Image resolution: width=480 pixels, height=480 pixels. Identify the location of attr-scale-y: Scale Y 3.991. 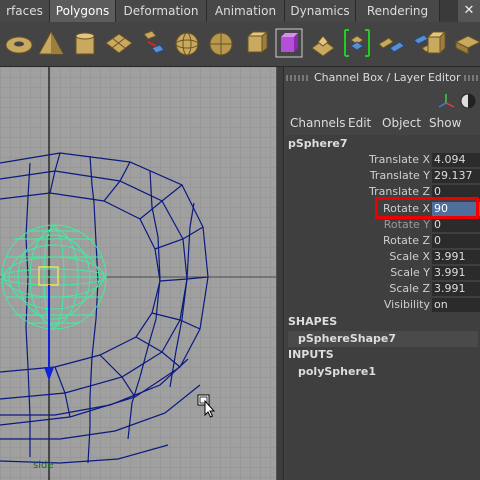
(383, 273).